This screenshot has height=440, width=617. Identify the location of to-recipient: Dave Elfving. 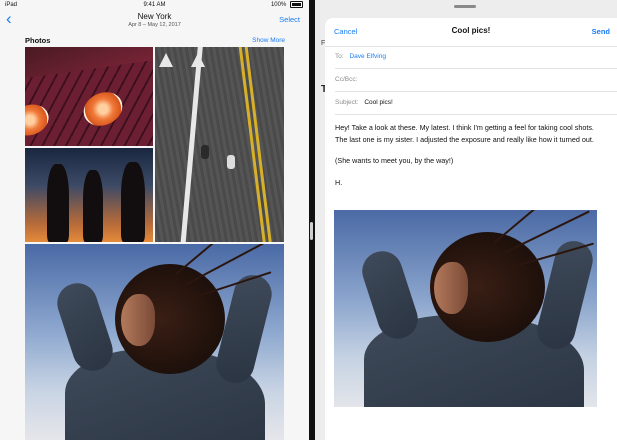
(367, 56).